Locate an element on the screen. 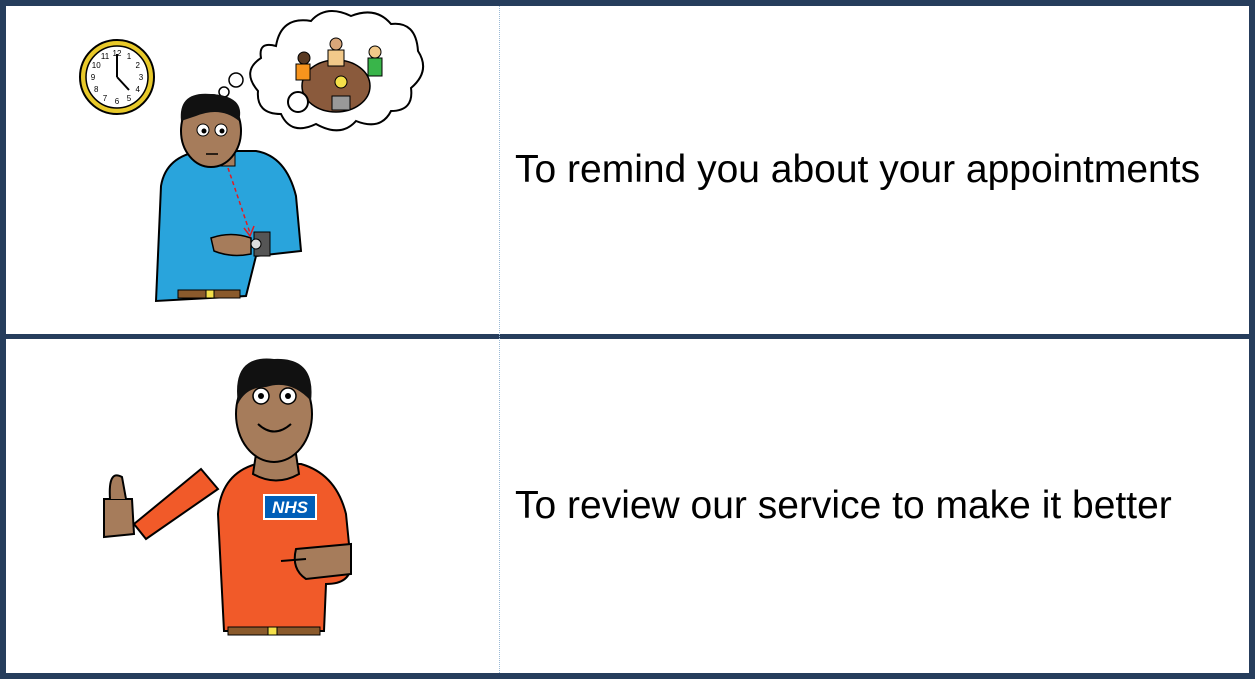  clock-numeral: 8 is located at coordinates (96, 89).